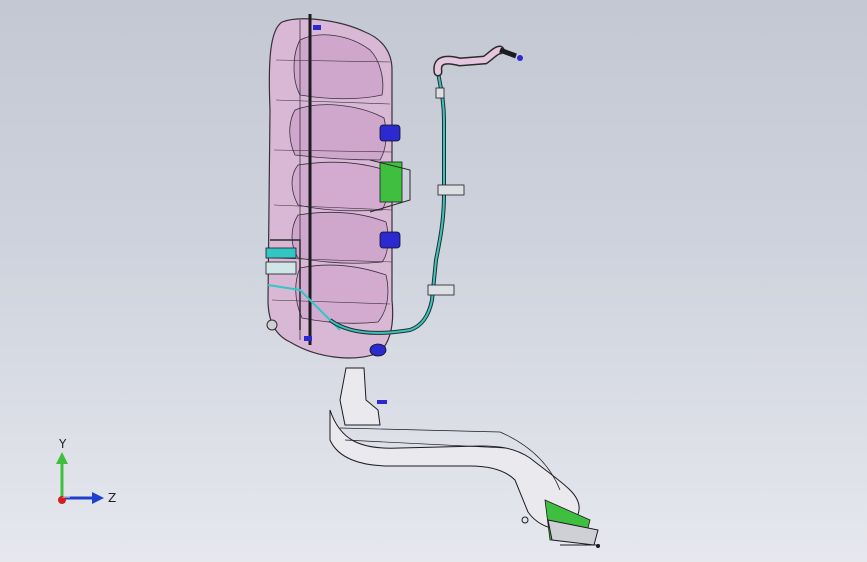 This screenshot has height=562, width=867. I want to click on filler-neck, so click(450, 457).